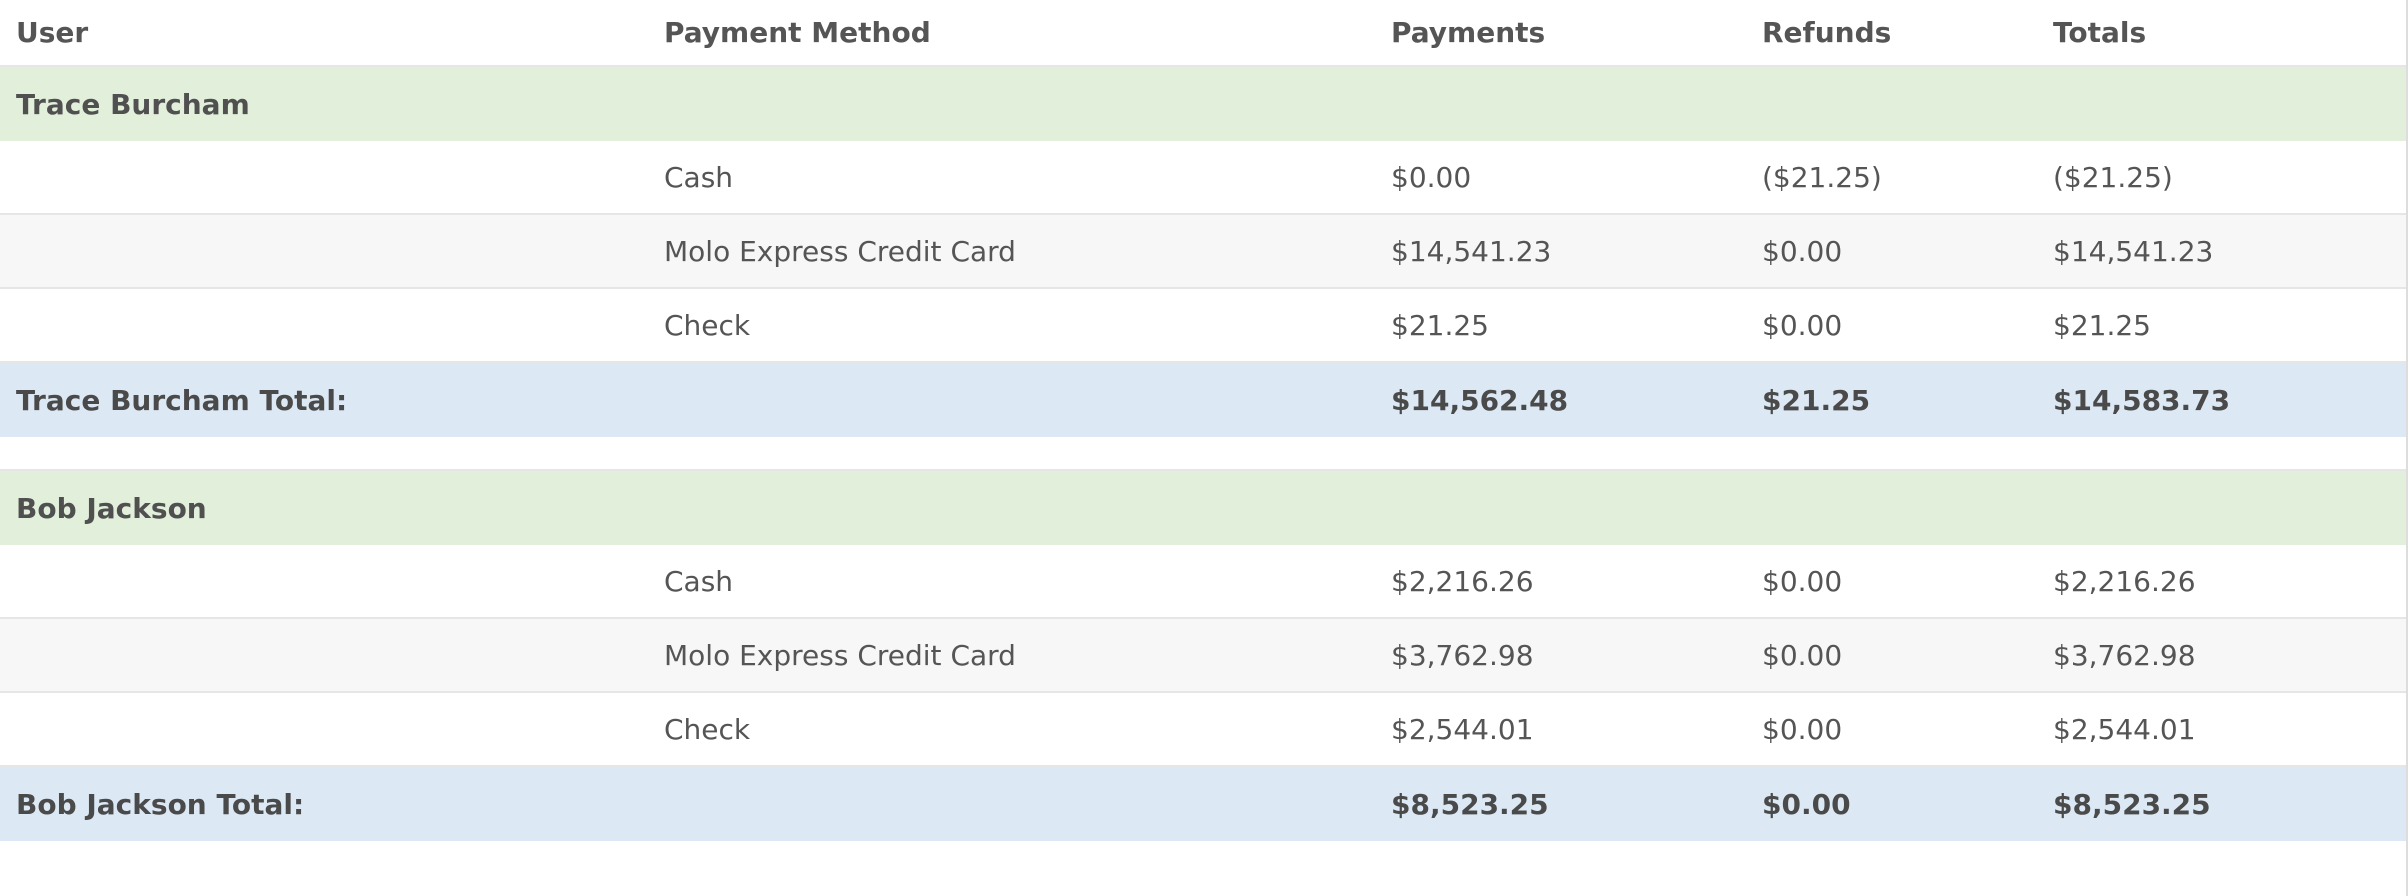 The image size is (2408, 896). Describe the element at coordinates (1203, 326) in the screenshot. I see `table-row: Check $21.25 $0.00 $21.25` at that location.